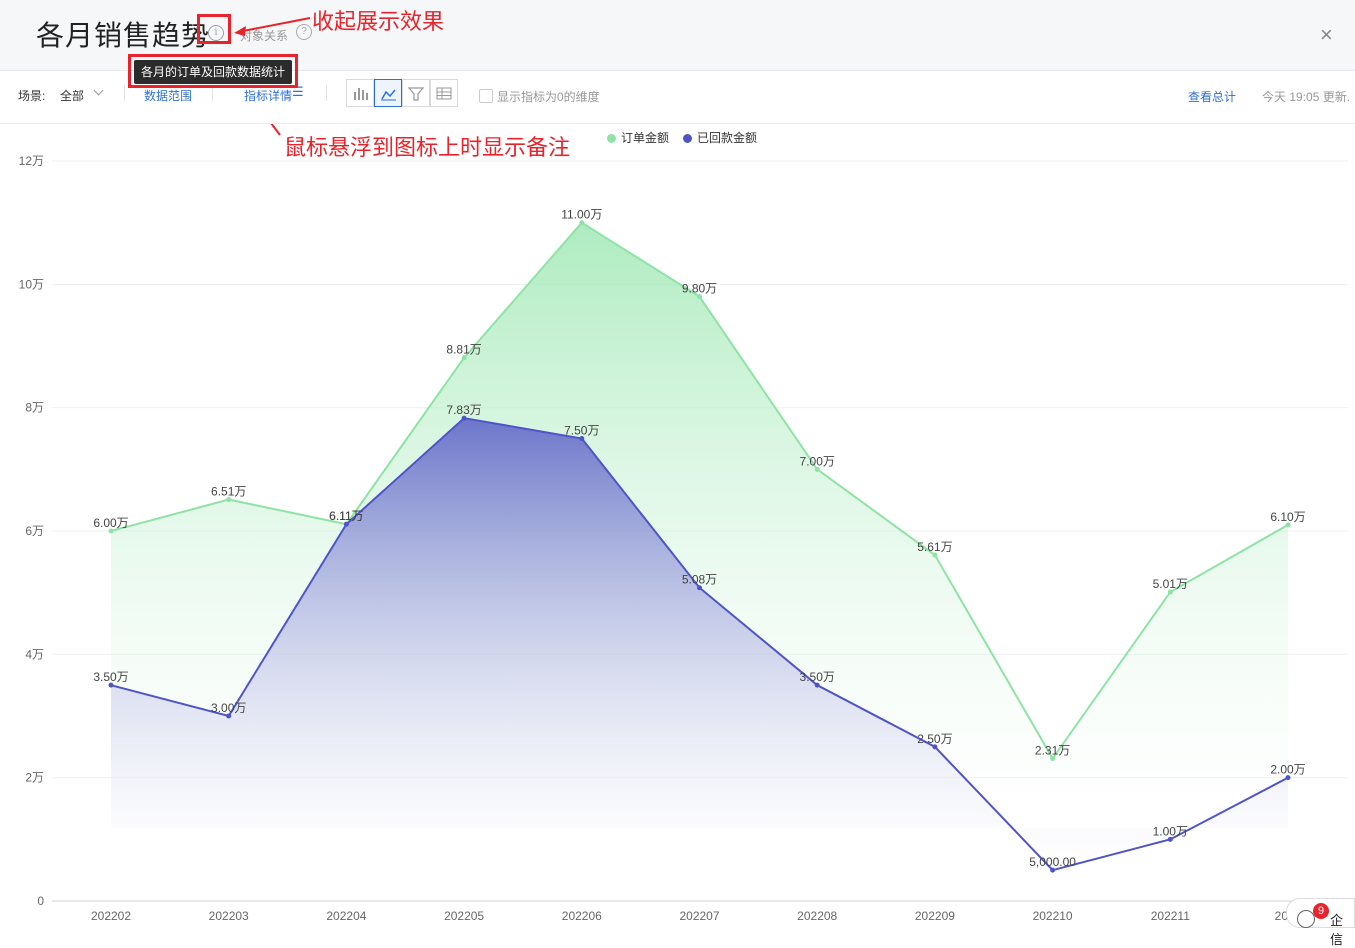 This screenshot has width=1355, height=948. What do you see at coordinates (1170, 916) in the screenshot?
I see `x-tick-label: 202211` at bounding box center [1170, 916].